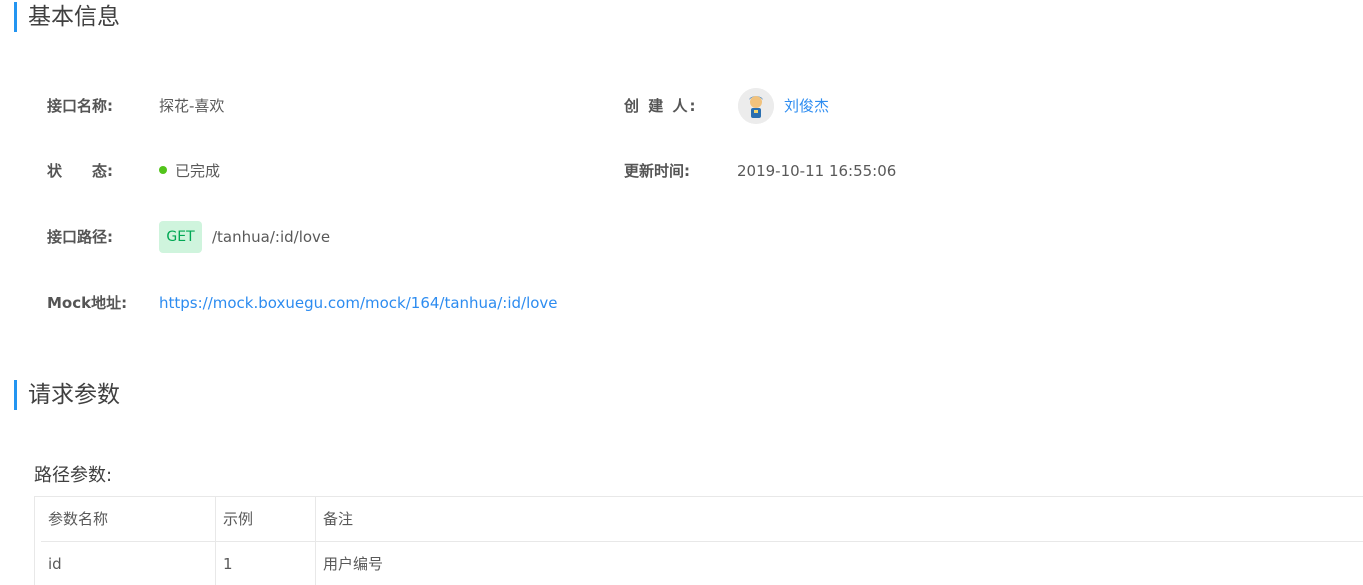 This screenshot has height=585, width=1363. I want to click on interface-name-label: 接口名称:, so click(80, 106).